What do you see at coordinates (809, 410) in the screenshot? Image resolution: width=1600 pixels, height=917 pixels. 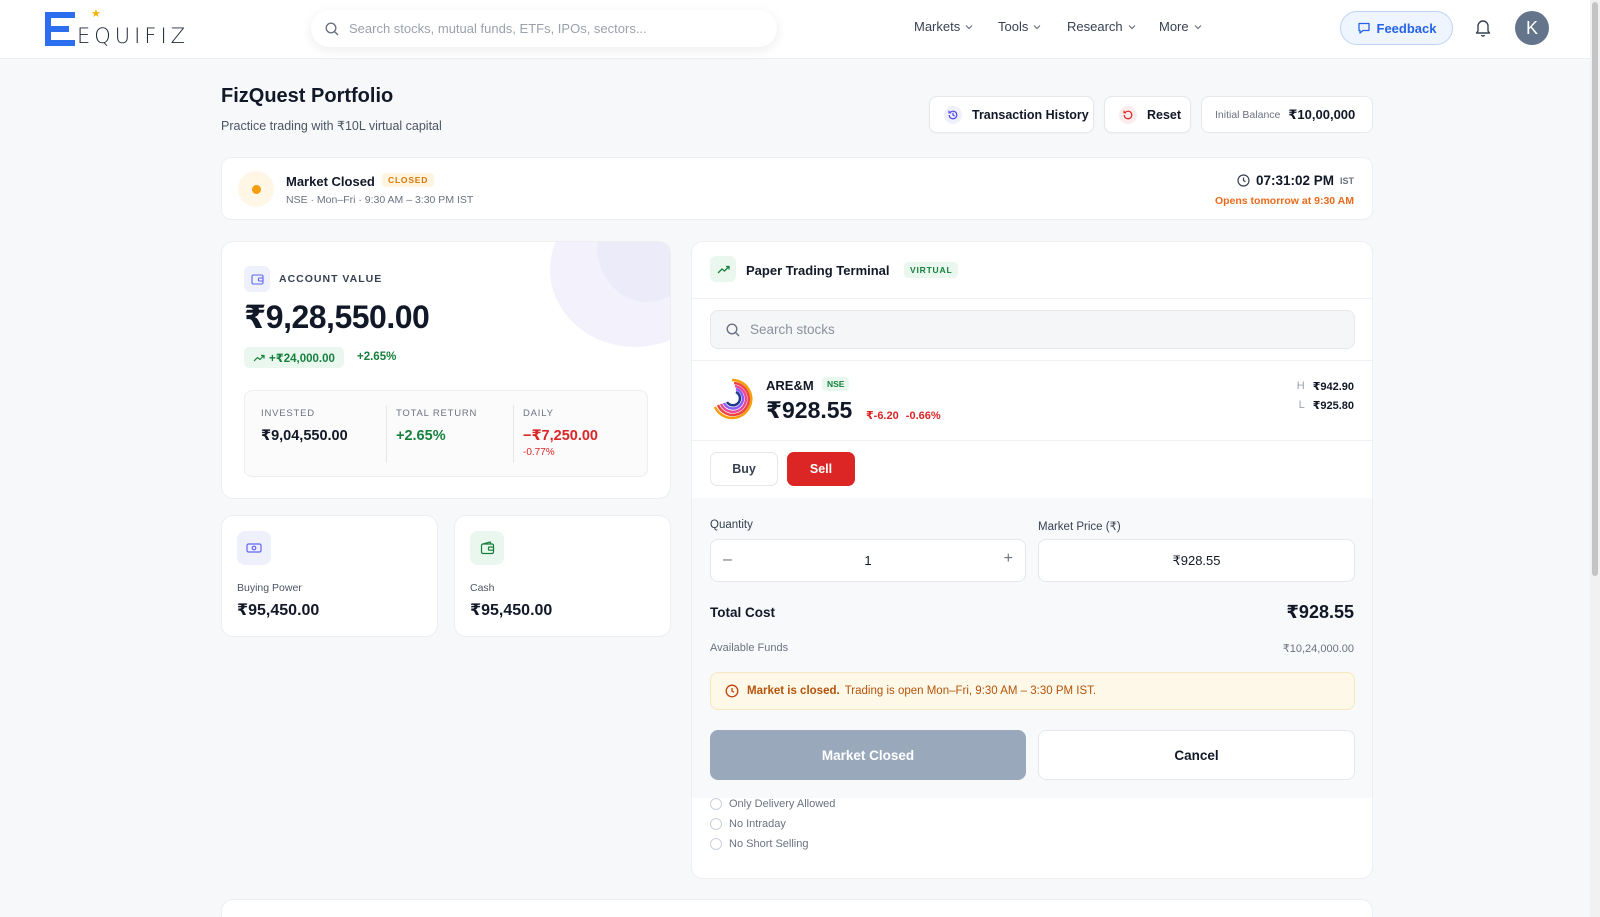 I see `stock-price: ₹928.55` at bounding box center [809, 410].